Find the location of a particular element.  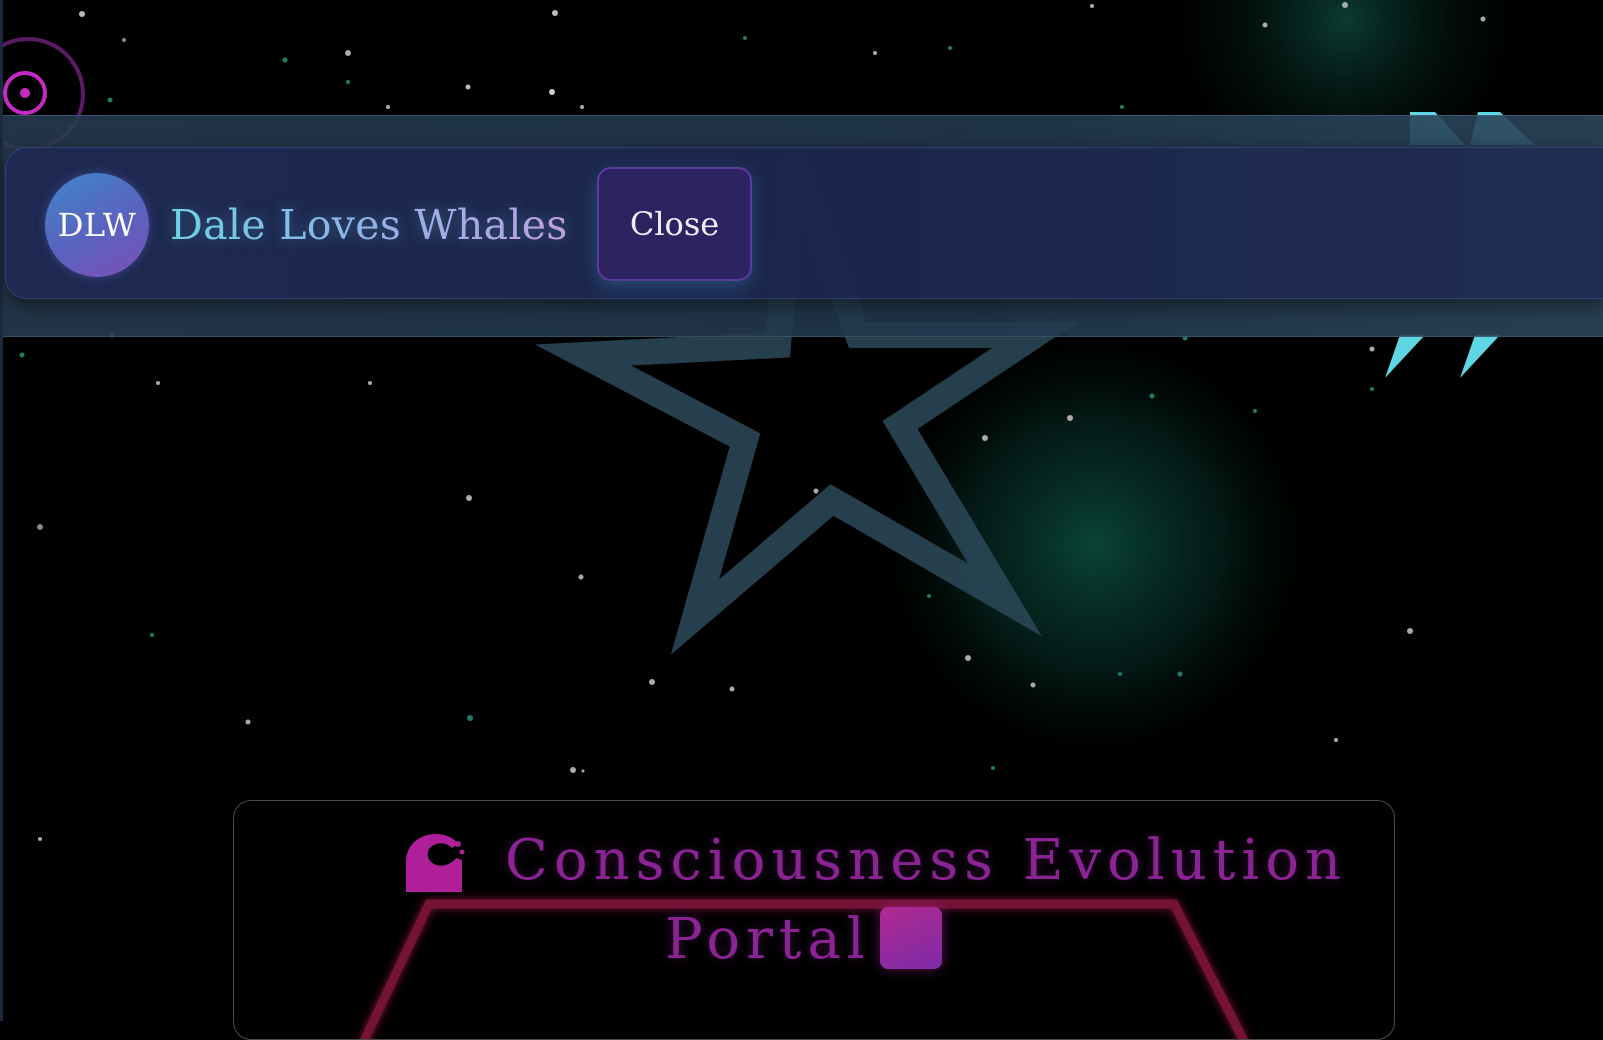

logo-avatar: DLW is located at coordinates (97, 225).